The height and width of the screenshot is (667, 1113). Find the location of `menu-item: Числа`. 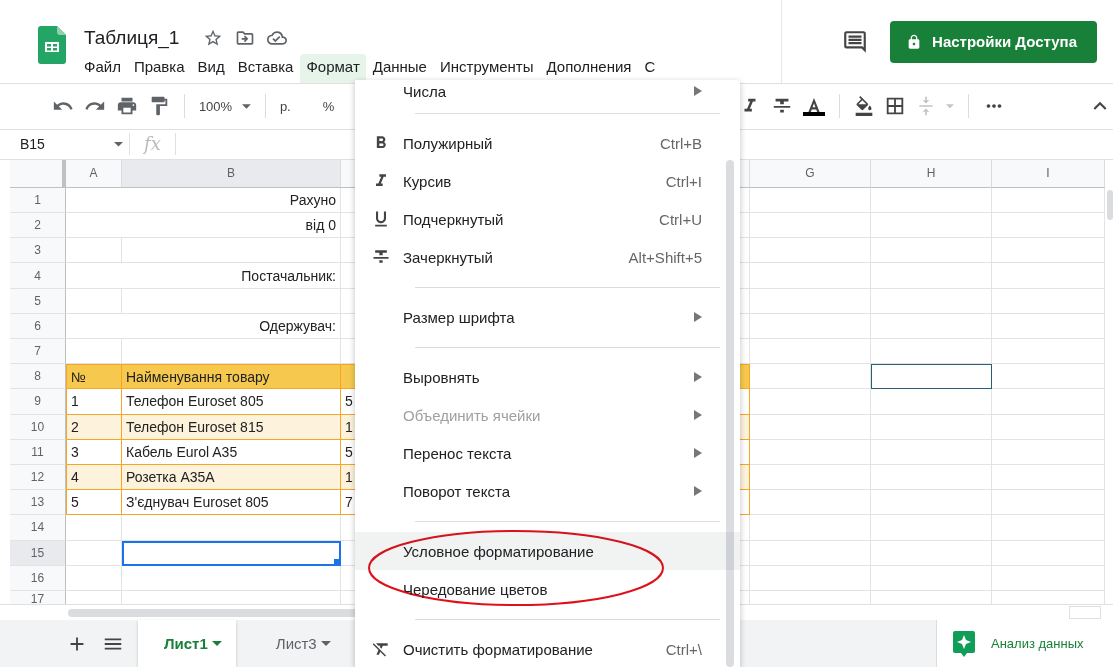

menu-item: Числа is located at coordinates (547, 91).